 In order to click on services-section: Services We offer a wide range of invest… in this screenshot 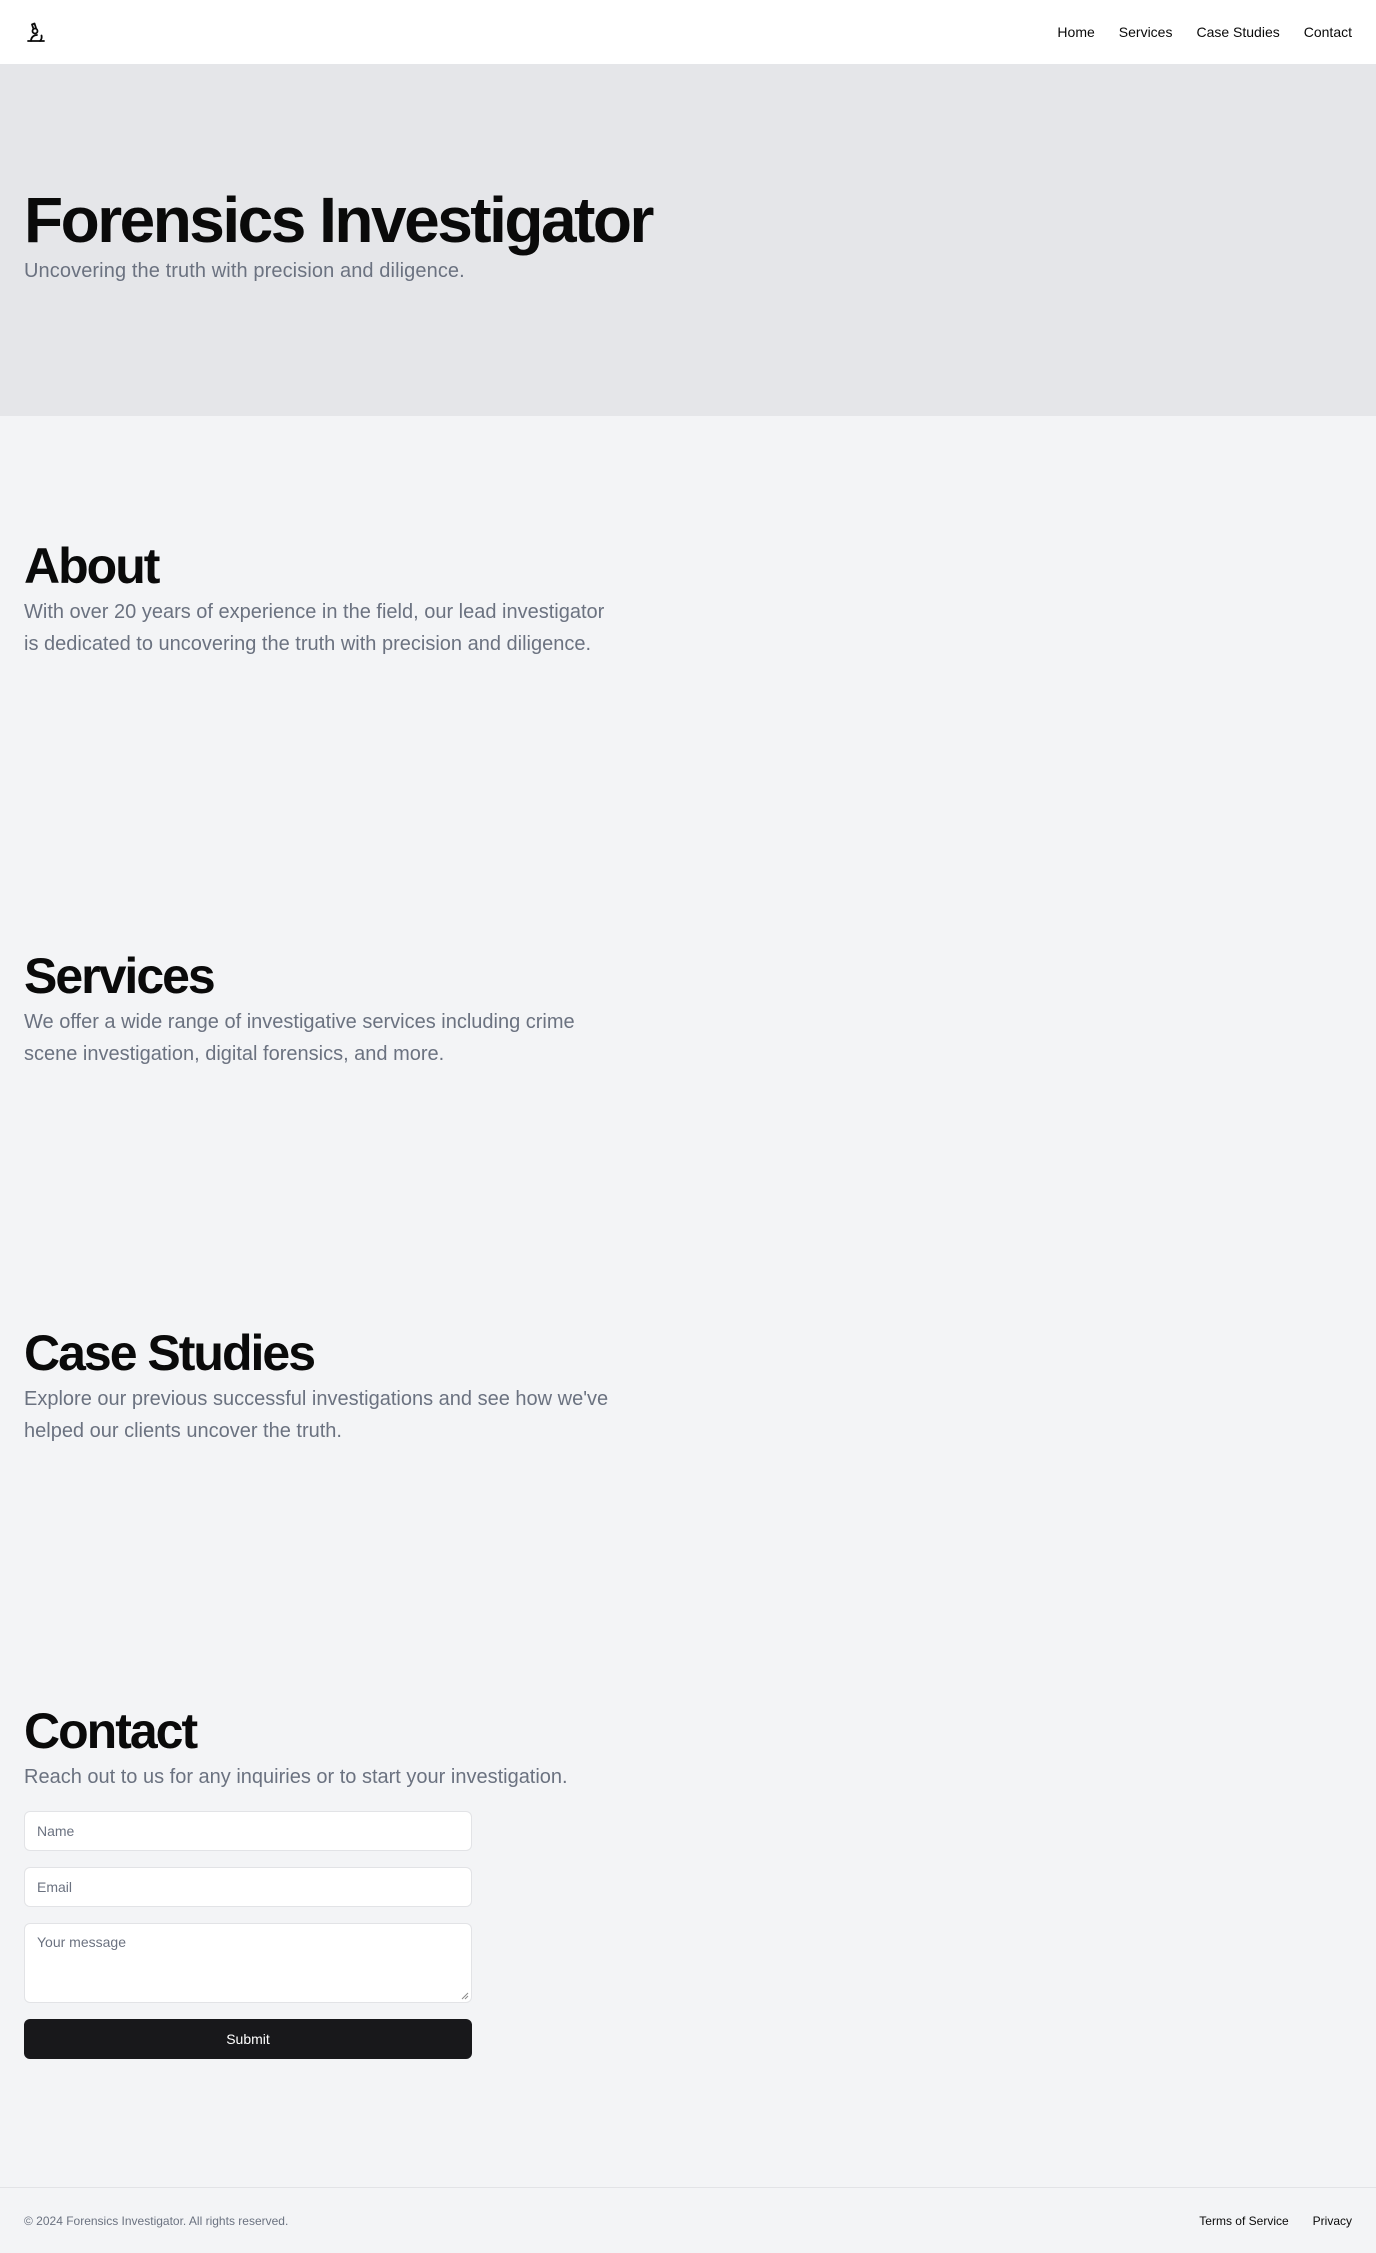, I will do `click(324, 1008)`.